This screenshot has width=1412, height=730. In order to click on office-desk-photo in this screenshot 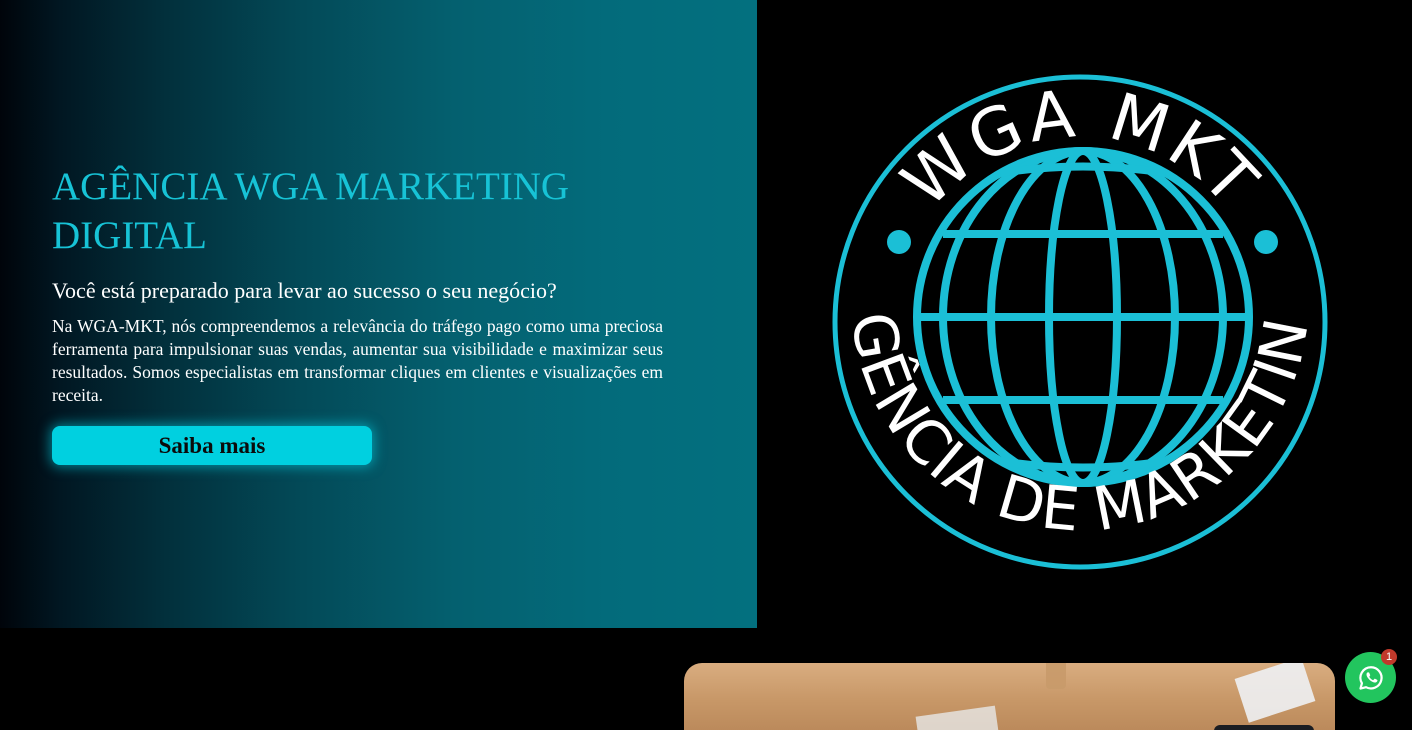, I will do `click(1009, 696)`.